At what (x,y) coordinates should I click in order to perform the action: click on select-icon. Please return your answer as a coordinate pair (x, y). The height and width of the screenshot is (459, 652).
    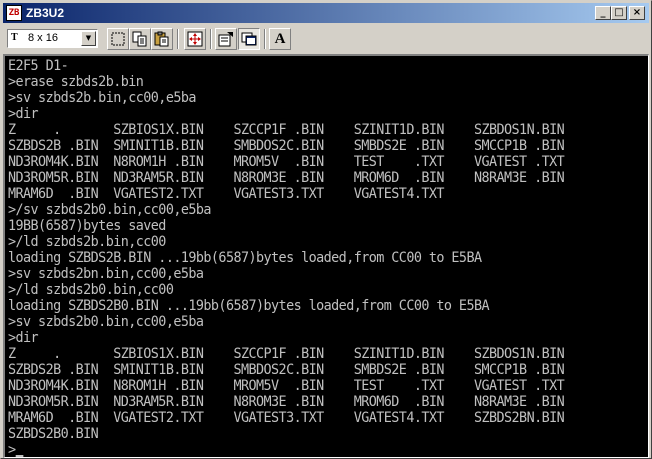
    Looking at the image, I should click on (118, 39).